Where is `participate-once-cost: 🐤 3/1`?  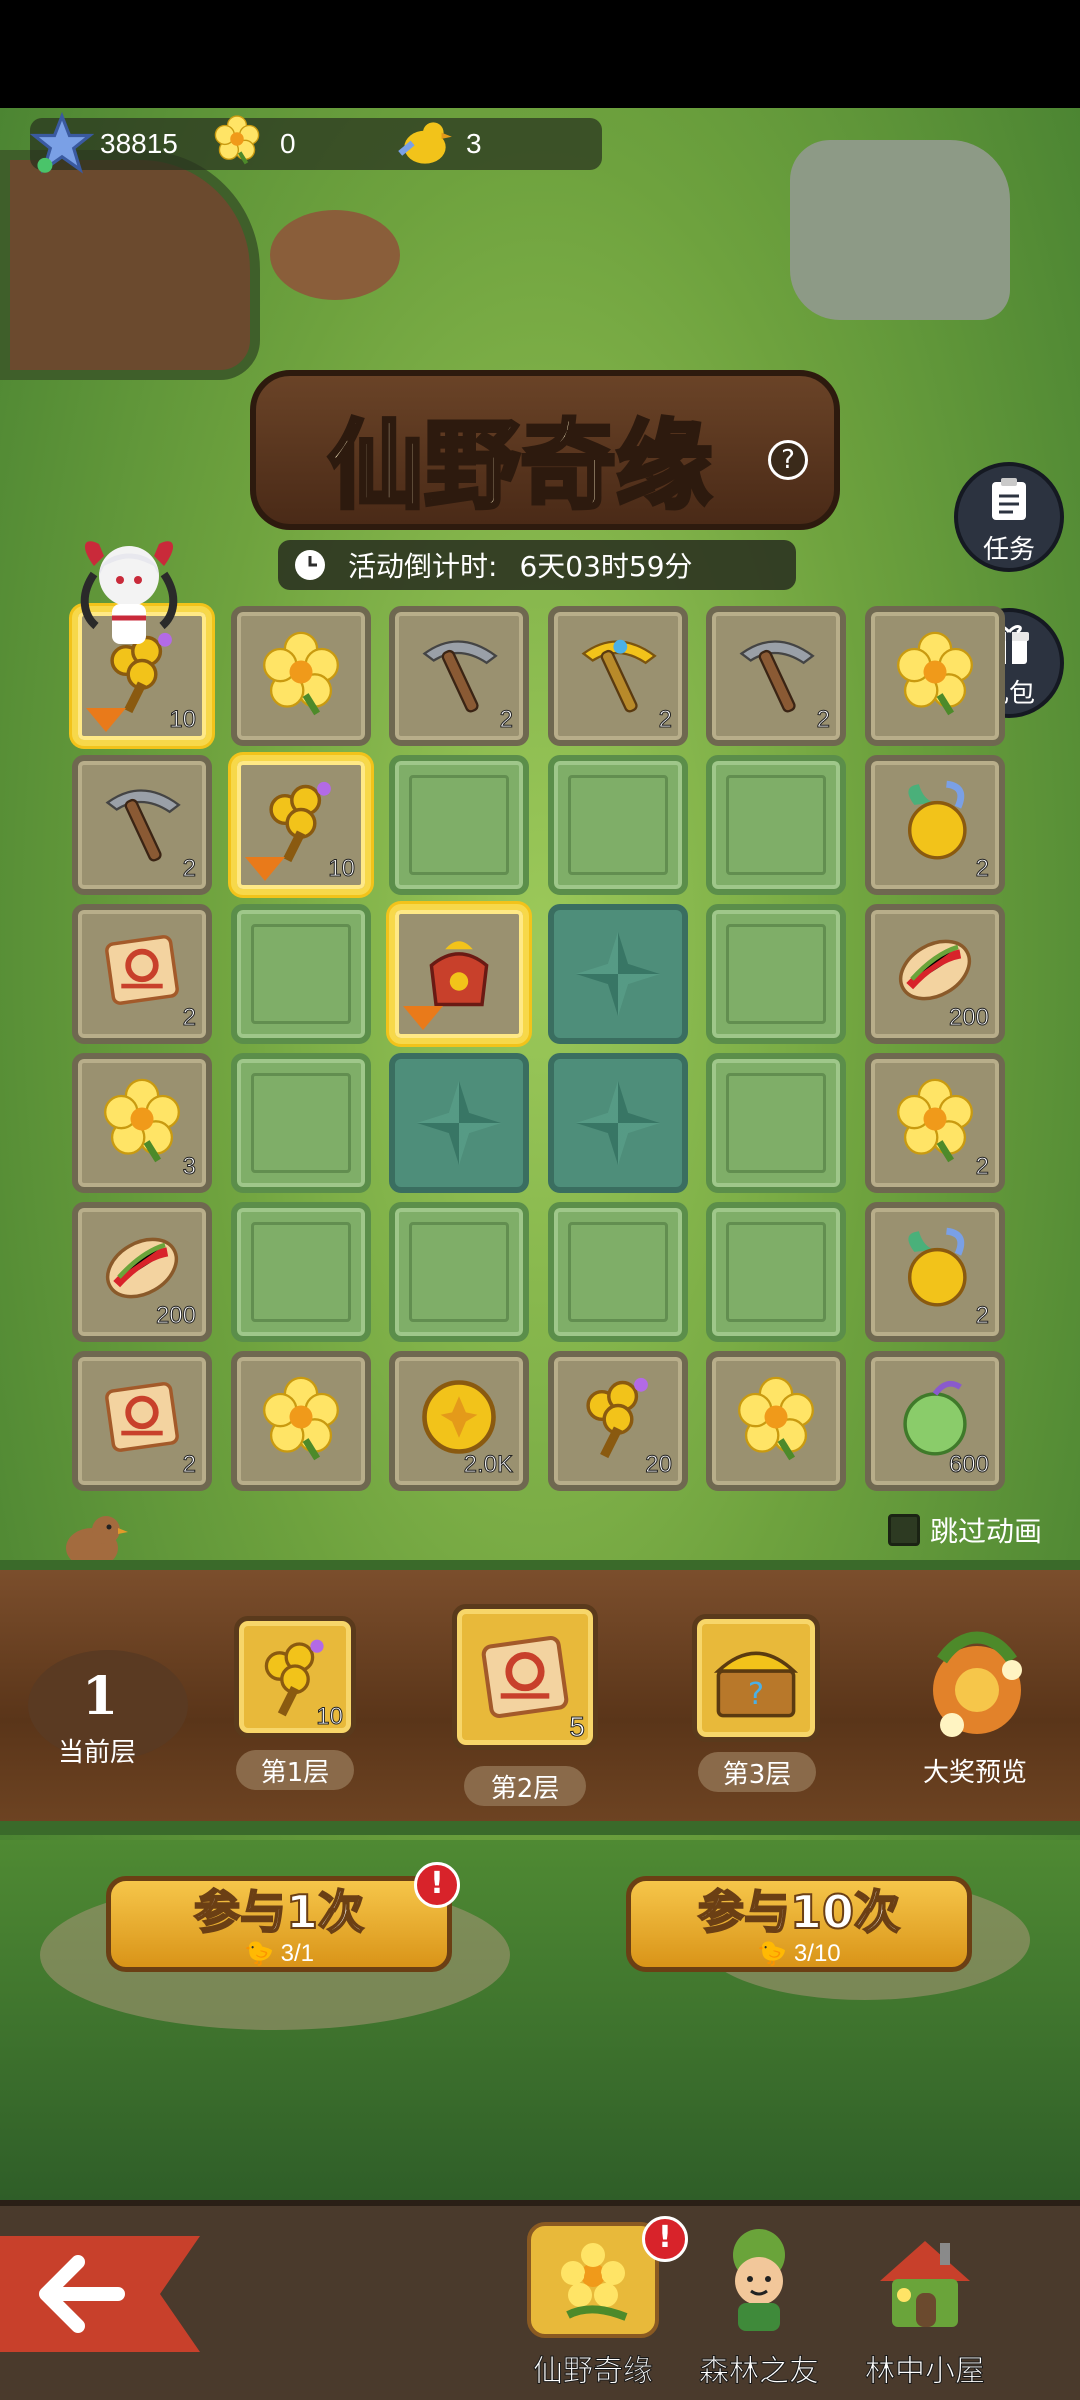
participate-once-cost: 🐤 3/1 is located at coordinates (279, 1953).